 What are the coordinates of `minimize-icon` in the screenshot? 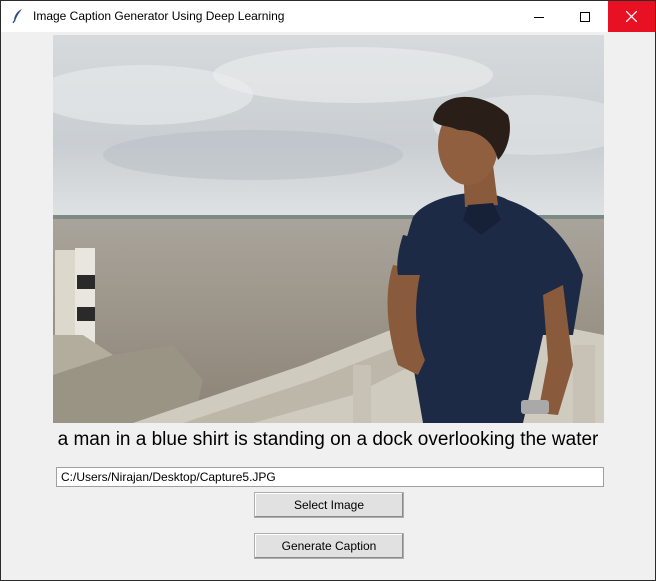 It's located at (539, 17).